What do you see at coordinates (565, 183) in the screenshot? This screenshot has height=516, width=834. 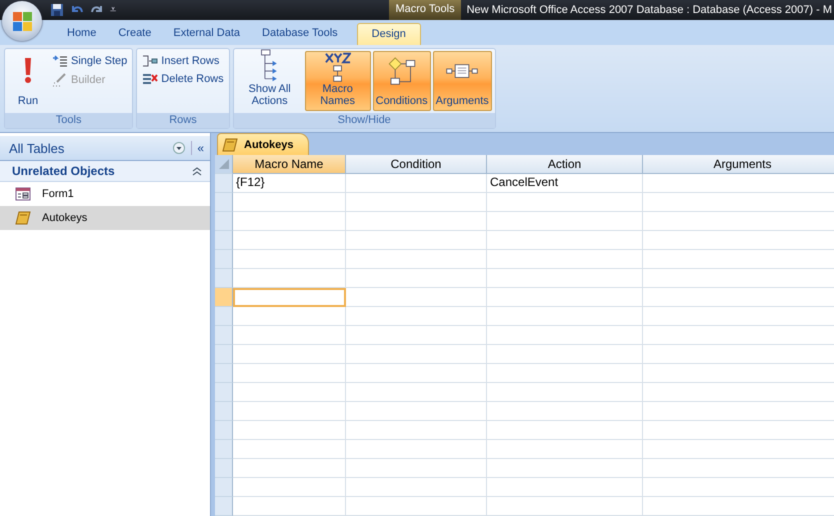 I see `table-cell: CancelEvent` at bounding box center [565, 183].